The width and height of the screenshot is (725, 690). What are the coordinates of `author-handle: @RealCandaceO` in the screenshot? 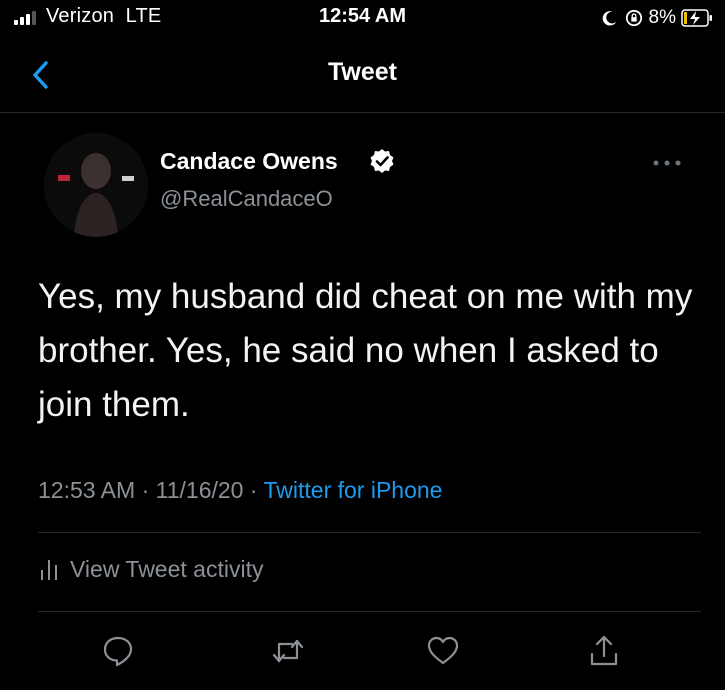 It's located at (246, 199).